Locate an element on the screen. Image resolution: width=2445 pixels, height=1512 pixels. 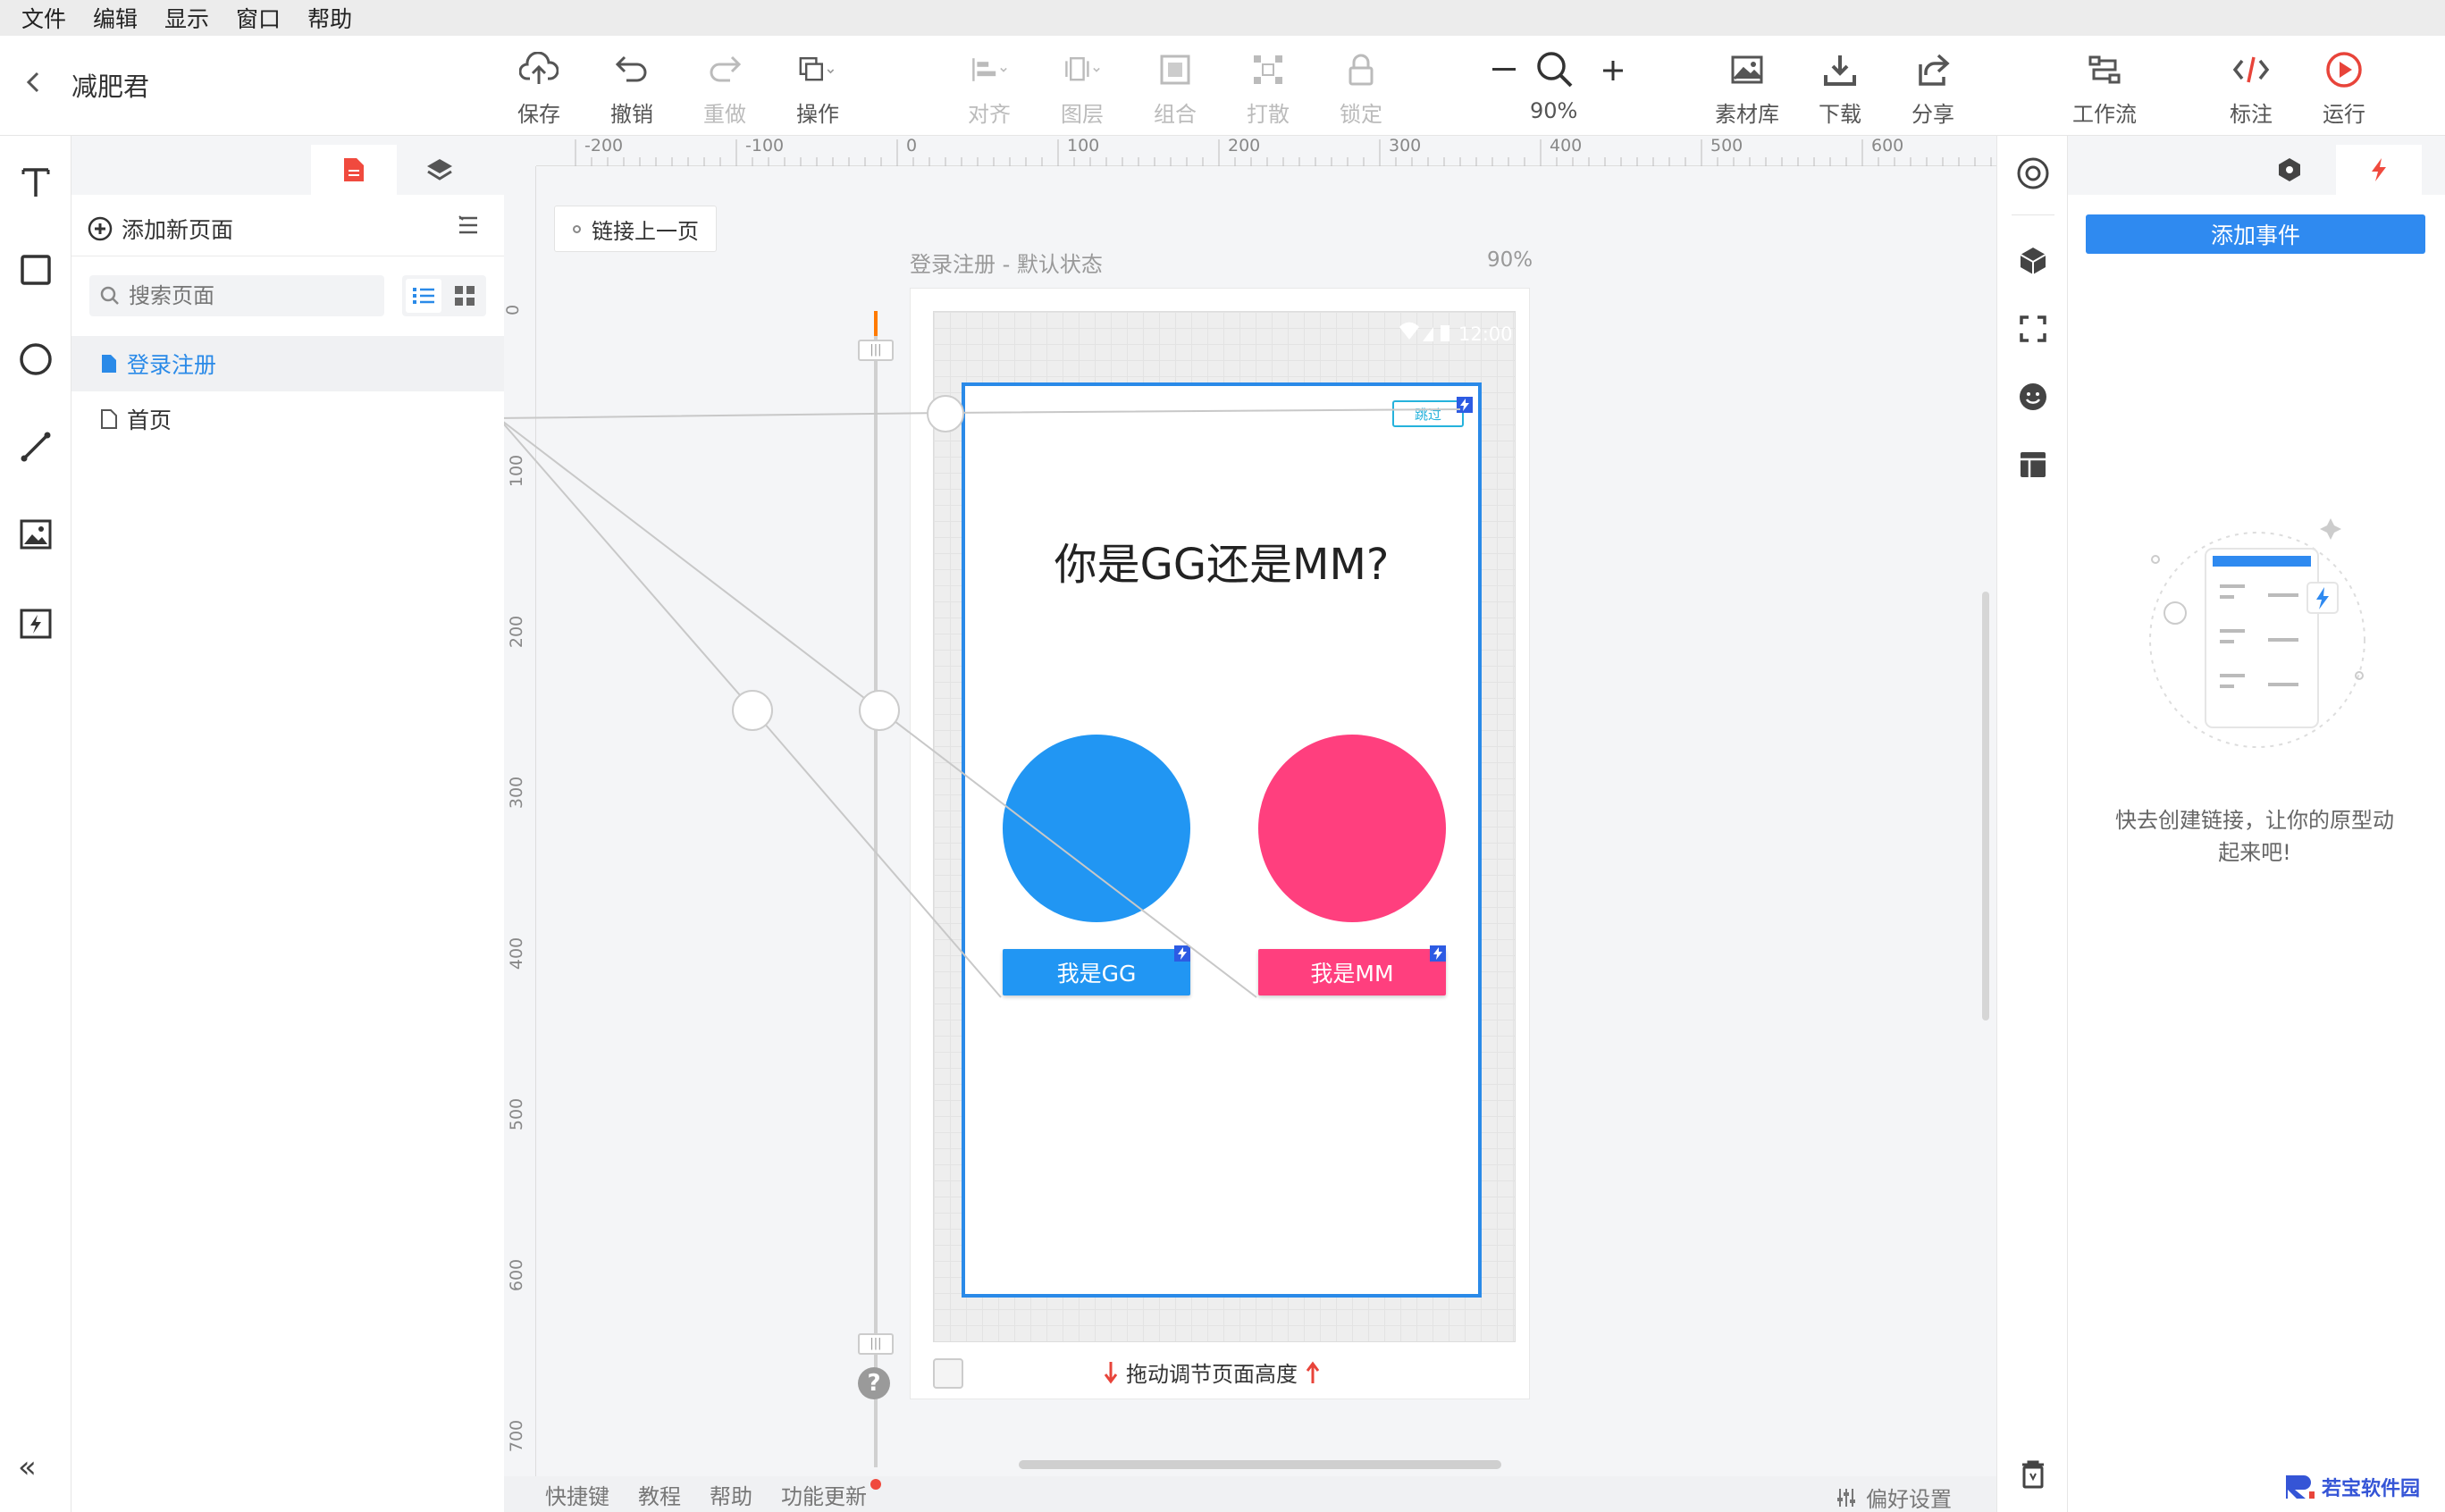
redo-icon is located at coordinates (724, 69).